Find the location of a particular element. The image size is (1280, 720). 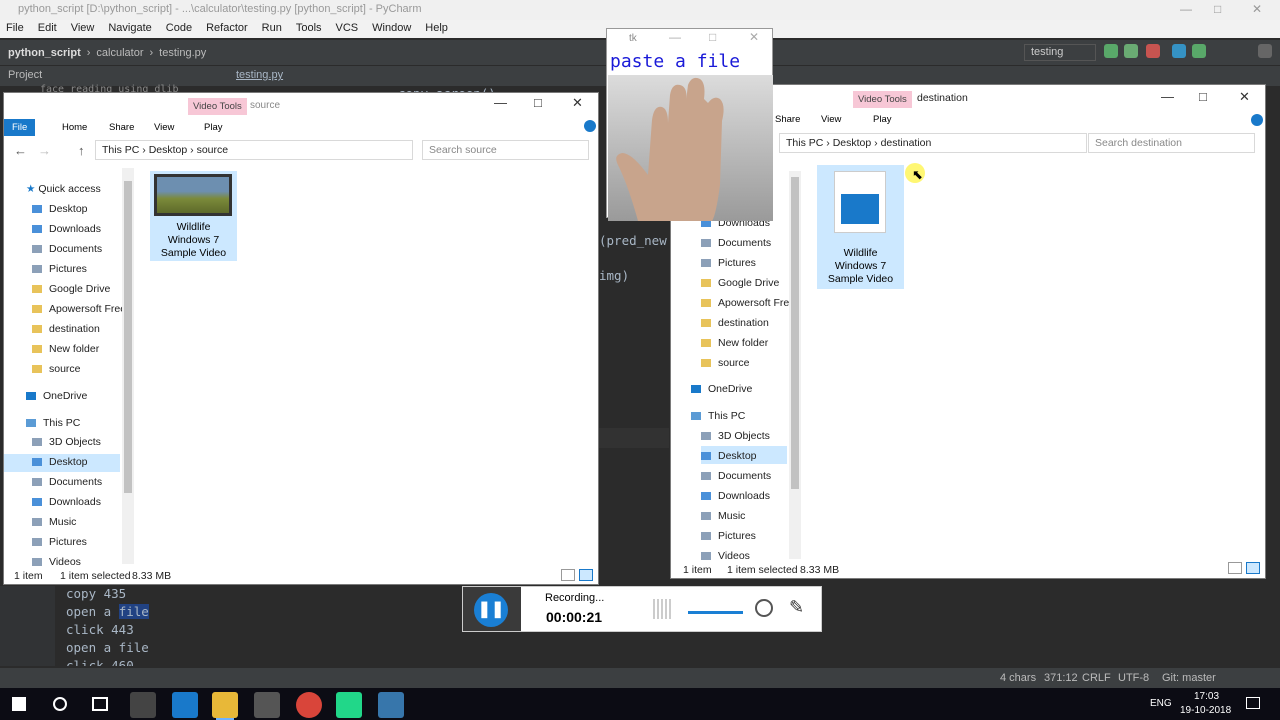

back-icon: ← is located at coordinates (20, 150).